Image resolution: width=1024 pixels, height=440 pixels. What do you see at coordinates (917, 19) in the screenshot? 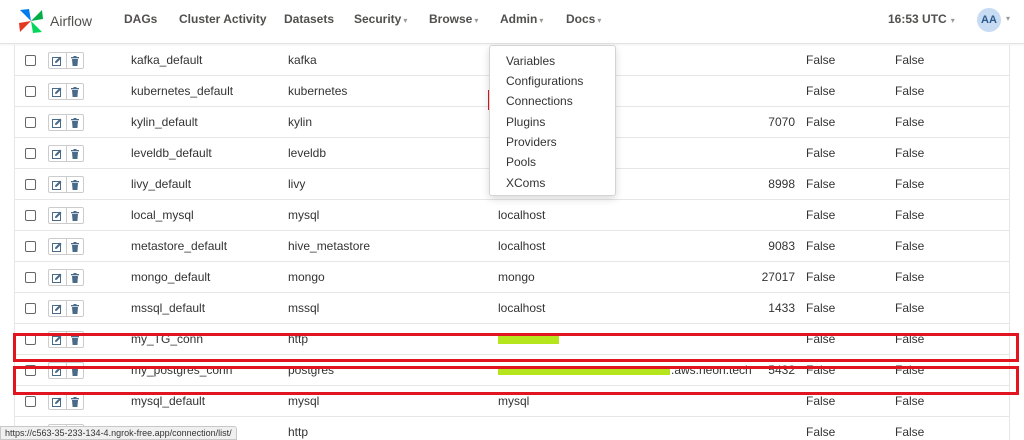
I see `clock-time: 16:53 UTC` at bounding box center [917, 19].